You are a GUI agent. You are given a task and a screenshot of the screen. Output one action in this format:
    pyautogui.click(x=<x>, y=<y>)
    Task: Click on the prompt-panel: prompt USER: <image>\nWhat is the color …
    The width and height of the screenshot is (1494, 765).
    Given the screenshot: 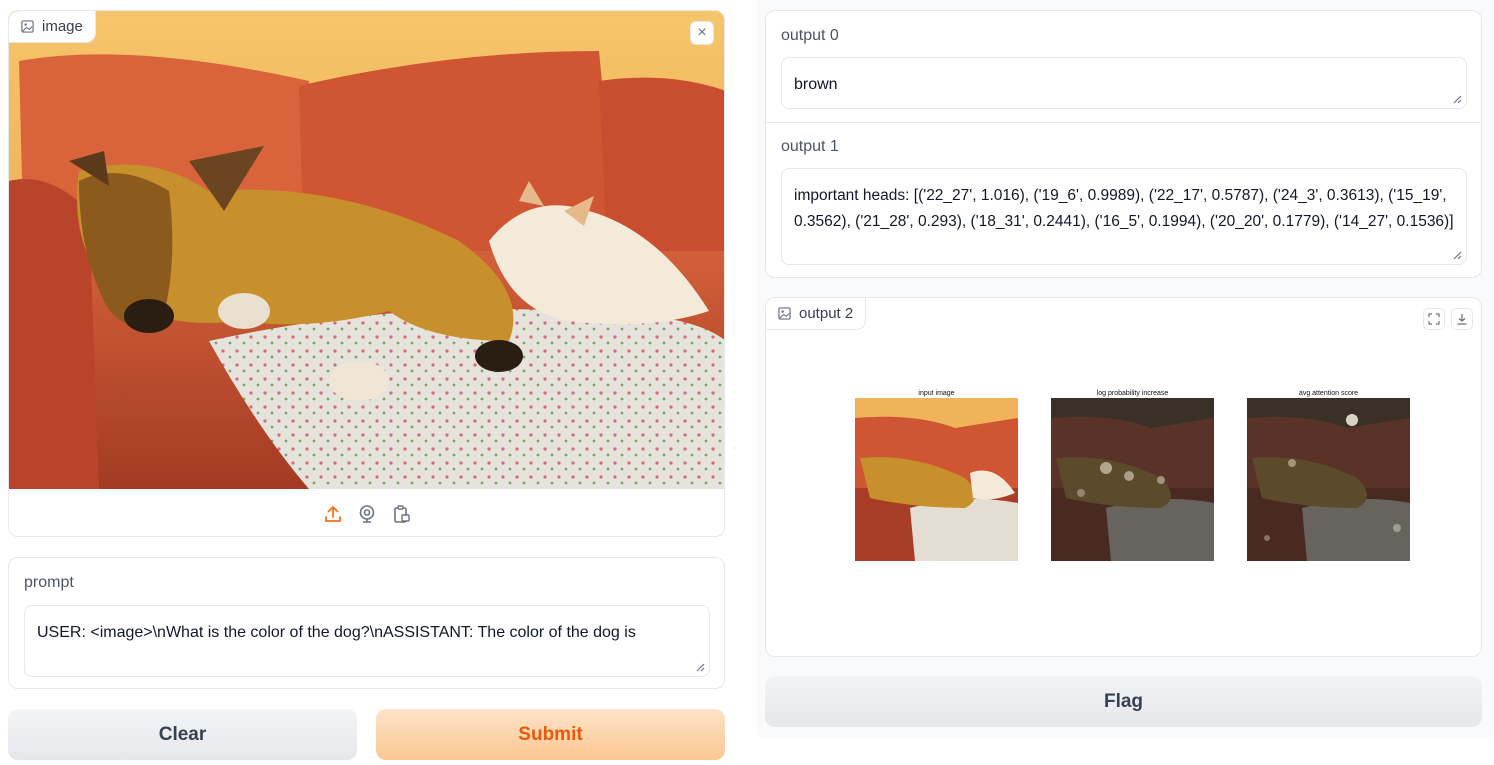 What is the action you would take?
    pyautogui.click(x=366, y=623)
    